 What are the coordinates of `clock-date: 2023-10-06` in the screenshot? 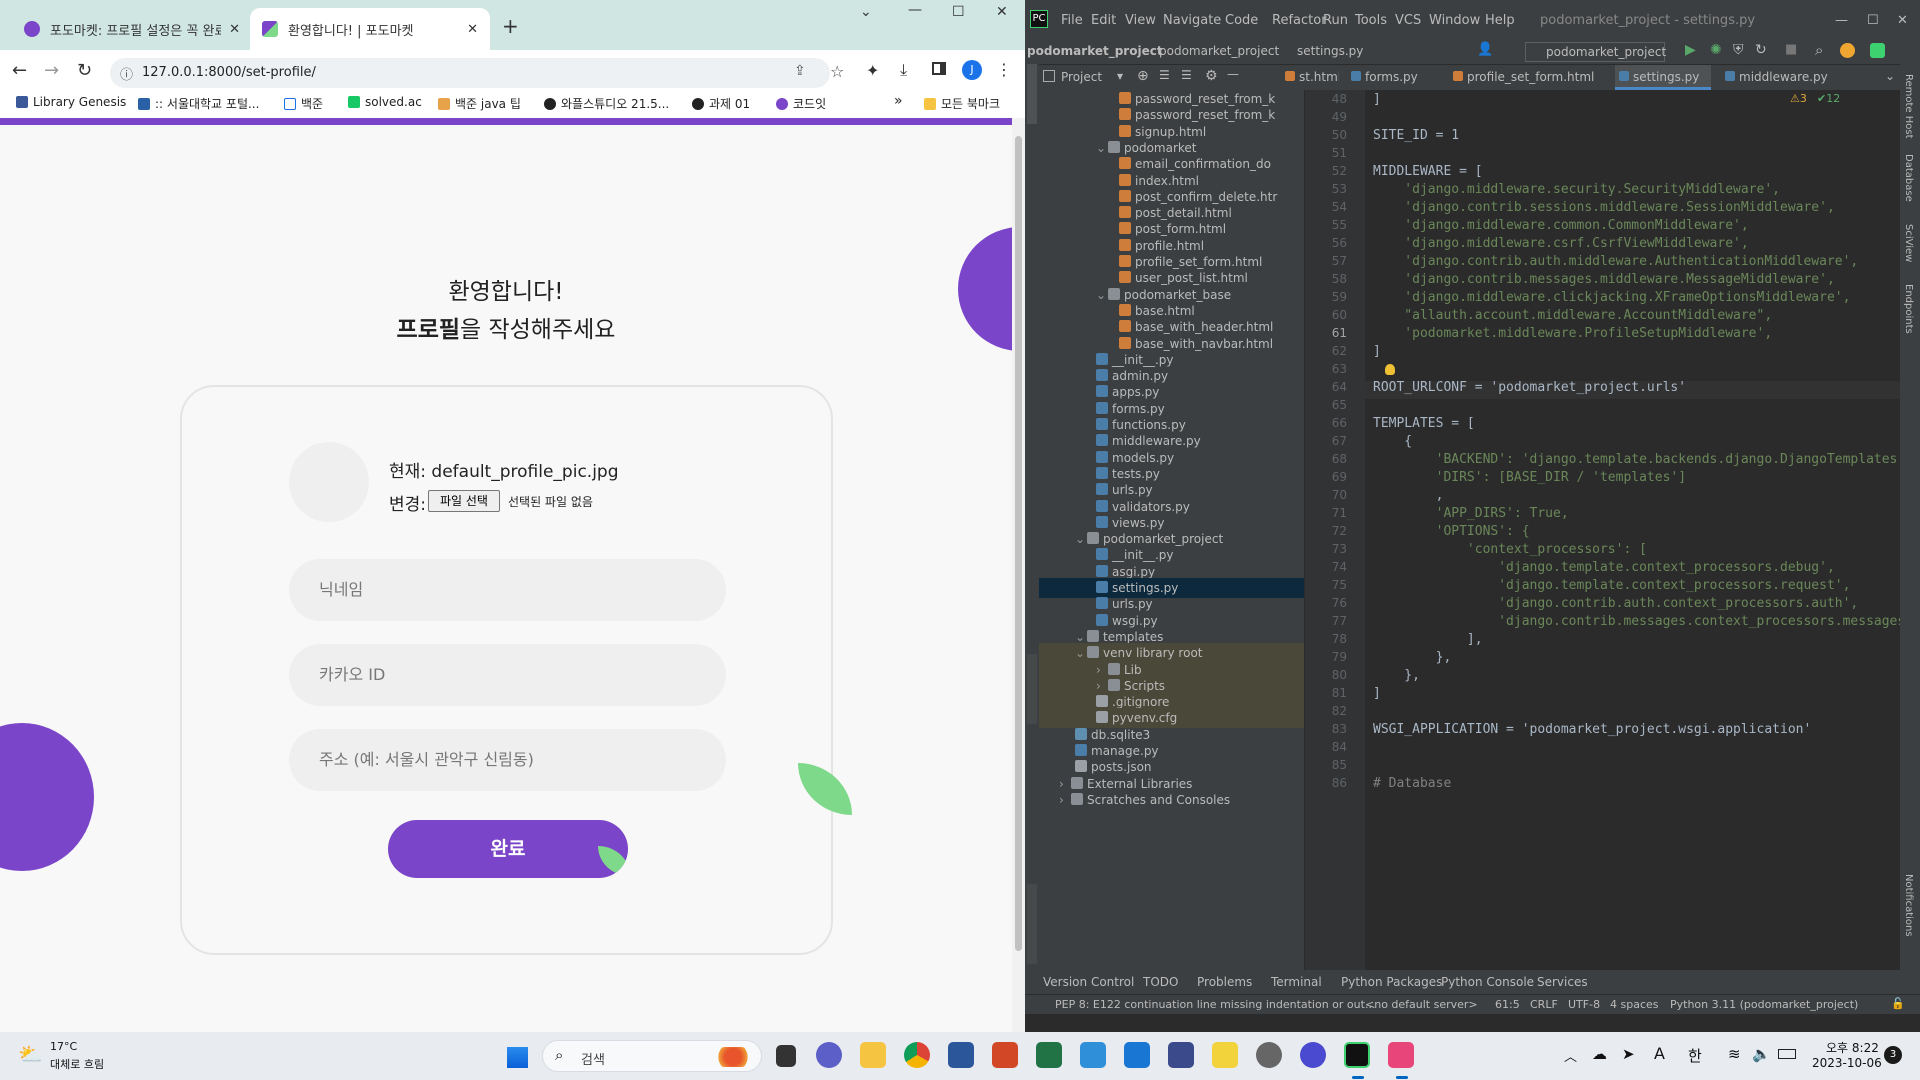 It's located at (1847, 1063).